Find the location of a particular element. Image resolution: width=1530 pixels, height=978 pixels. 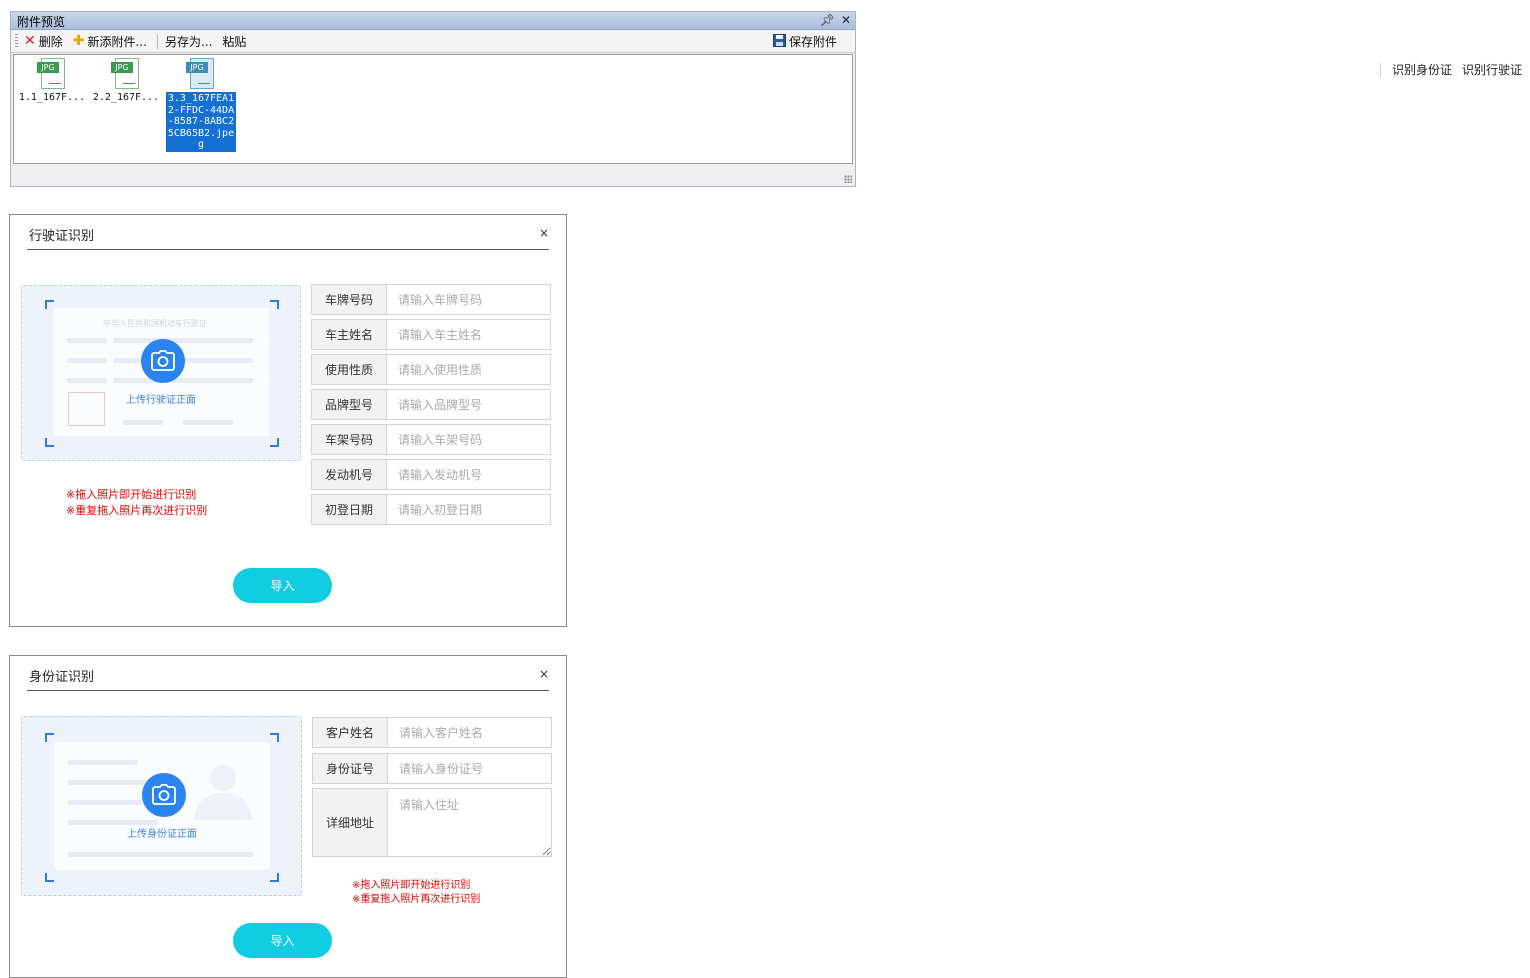

address-textarea is located at coordinates (469, 822).